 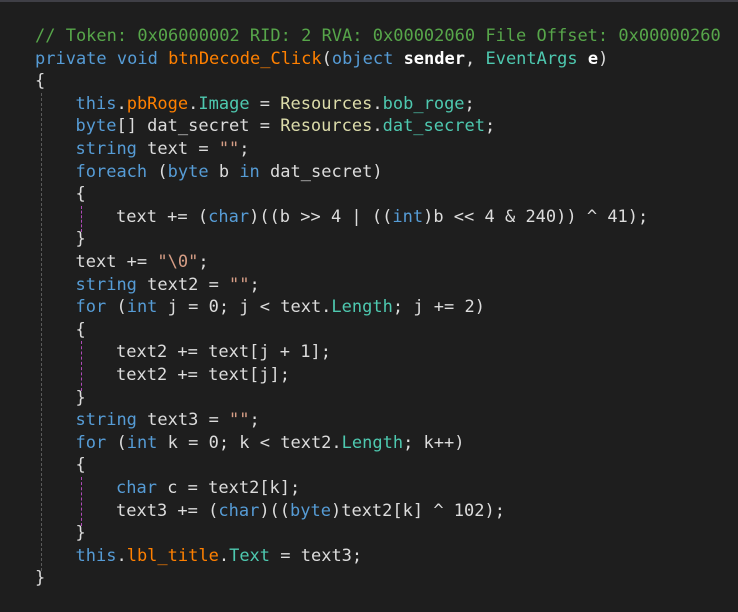 I want to click on code-token-param: e, so click(x=593, y=58).